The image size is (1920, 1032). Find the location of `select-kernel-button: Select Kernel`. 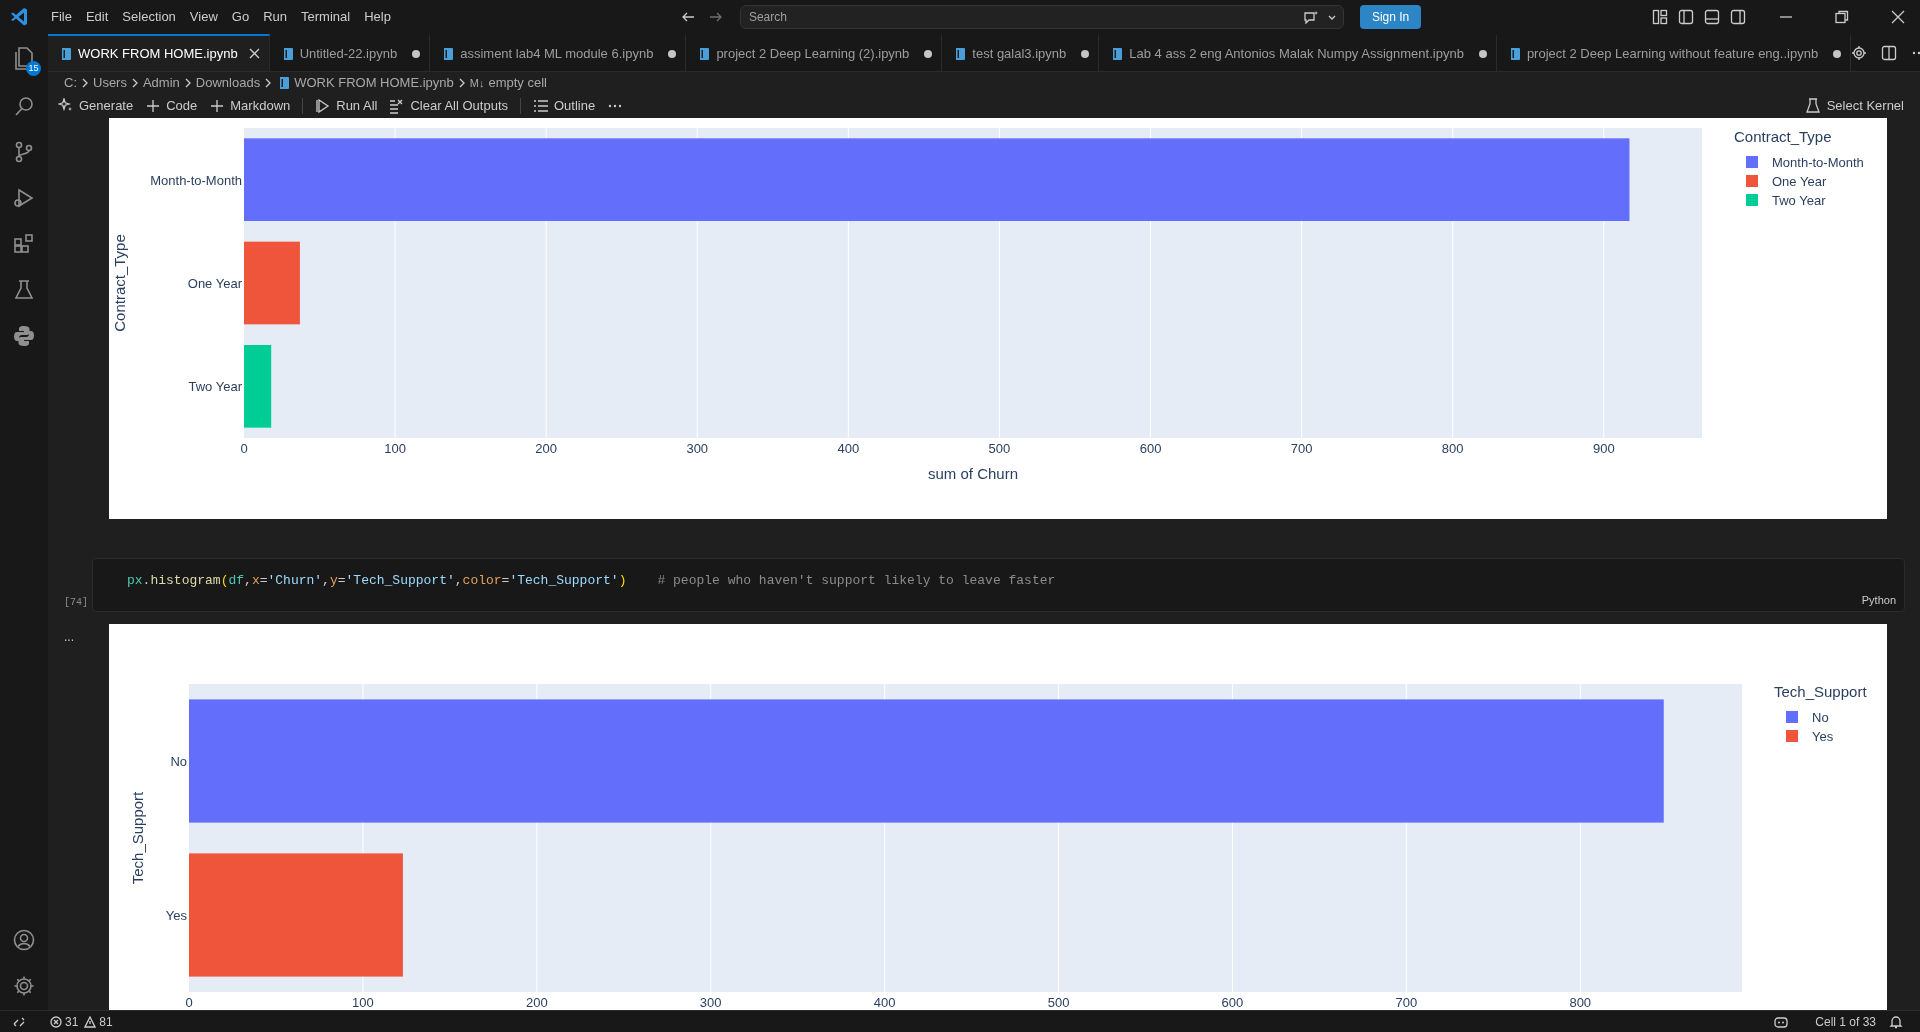

select-kernel-button: Select Kernel is located at coordinates (1854, 106).